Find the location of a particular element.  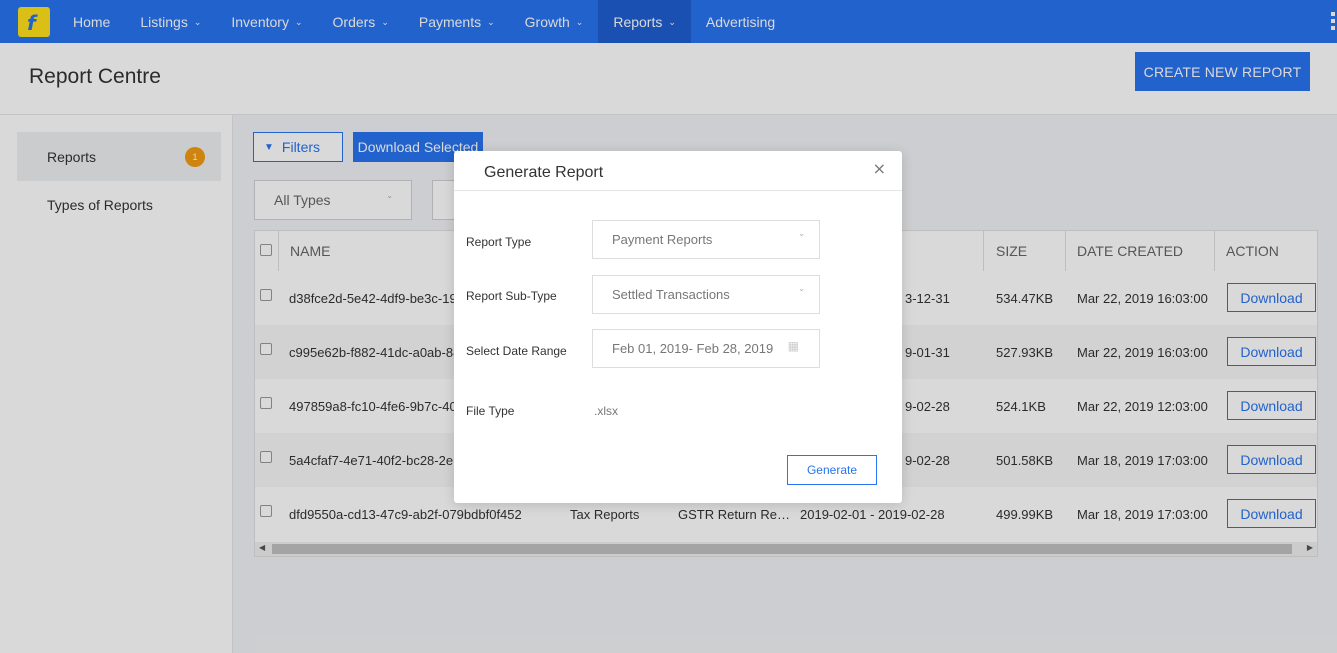

file-type-label: File Type is located at coordinates (490, 411).